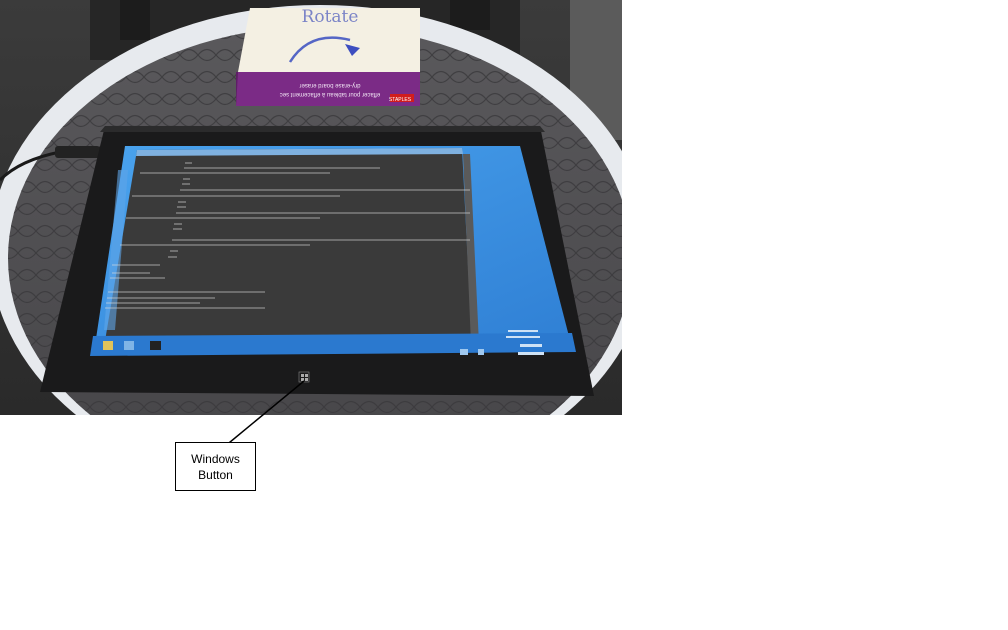  Describe the element at coordinates (215, 458) in the screenshot. I see `callout-line1: Windows` at that location.